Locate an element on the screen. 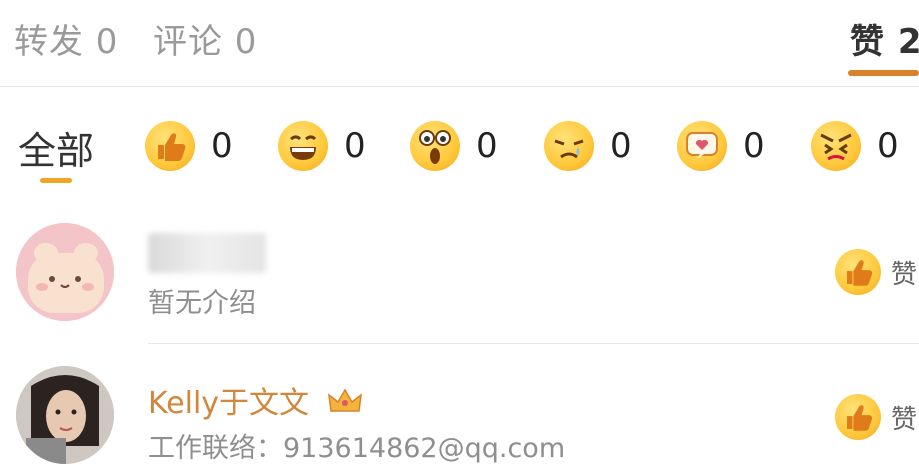 Image resolution: width=919 pixels, height=465 pixels. tab-like: 赞 2 is located at coordinates (884, 38).